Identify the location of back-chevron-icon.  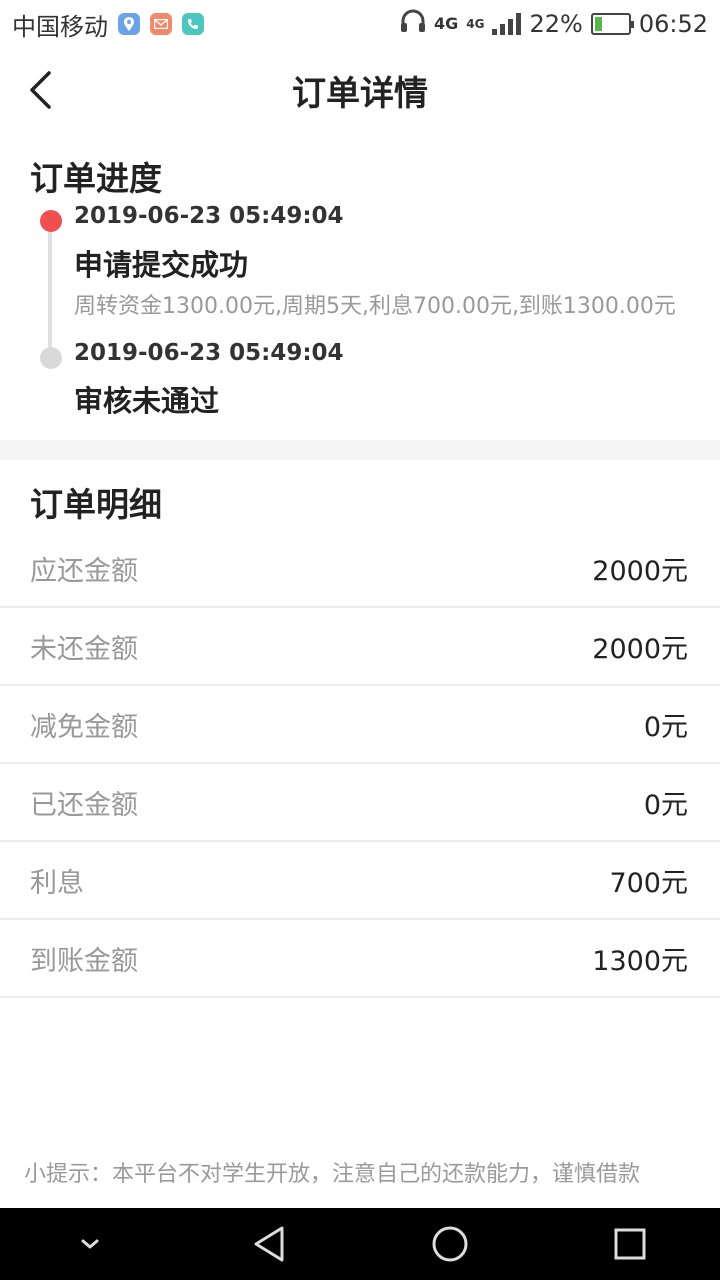
(40, 90).